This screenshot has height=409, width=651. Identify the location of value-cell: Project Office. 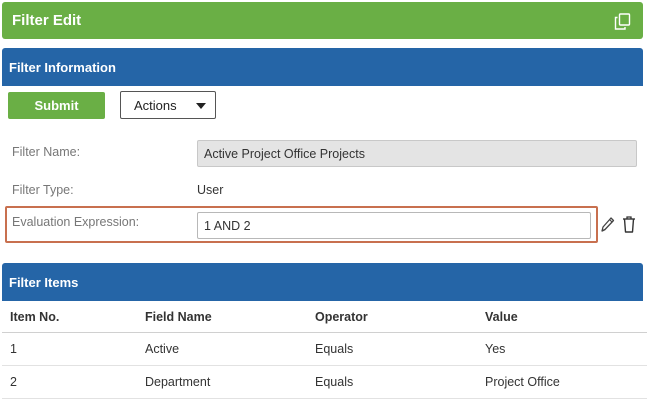
(522, 382).